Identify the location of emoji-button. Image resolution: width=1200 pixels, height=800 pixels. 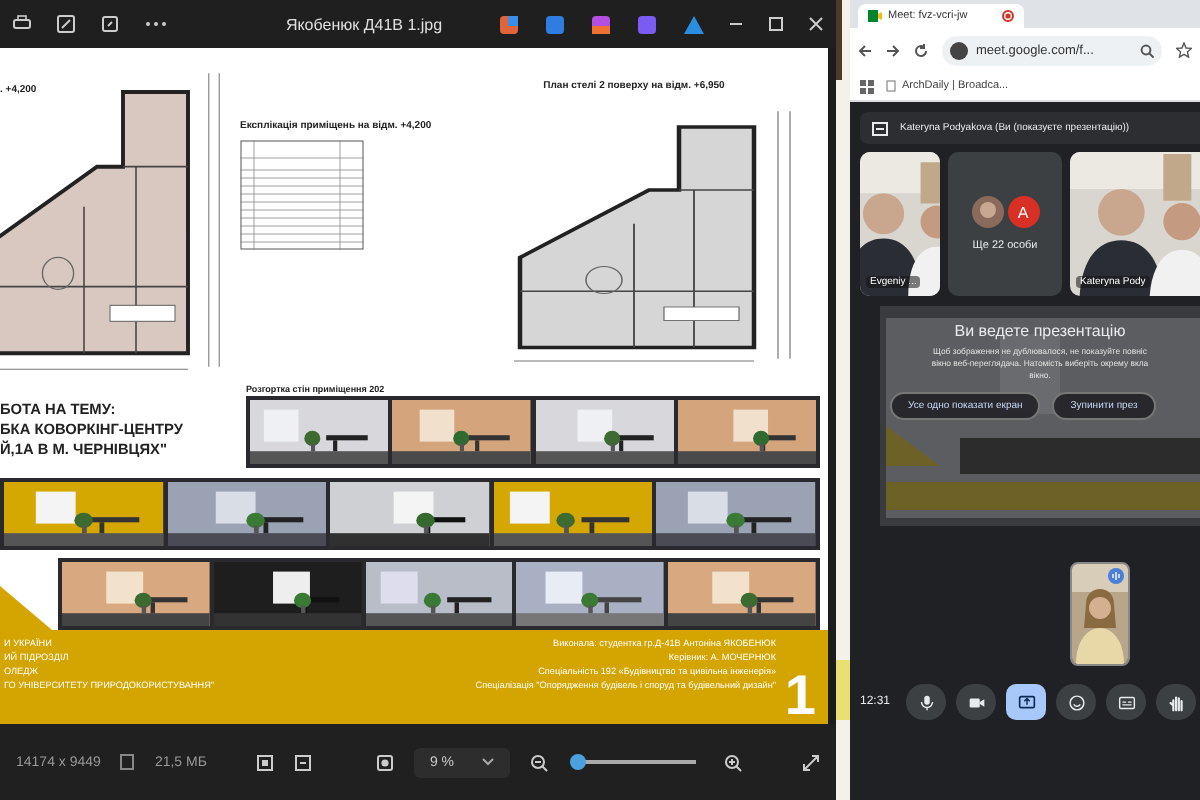
(1076, 702).